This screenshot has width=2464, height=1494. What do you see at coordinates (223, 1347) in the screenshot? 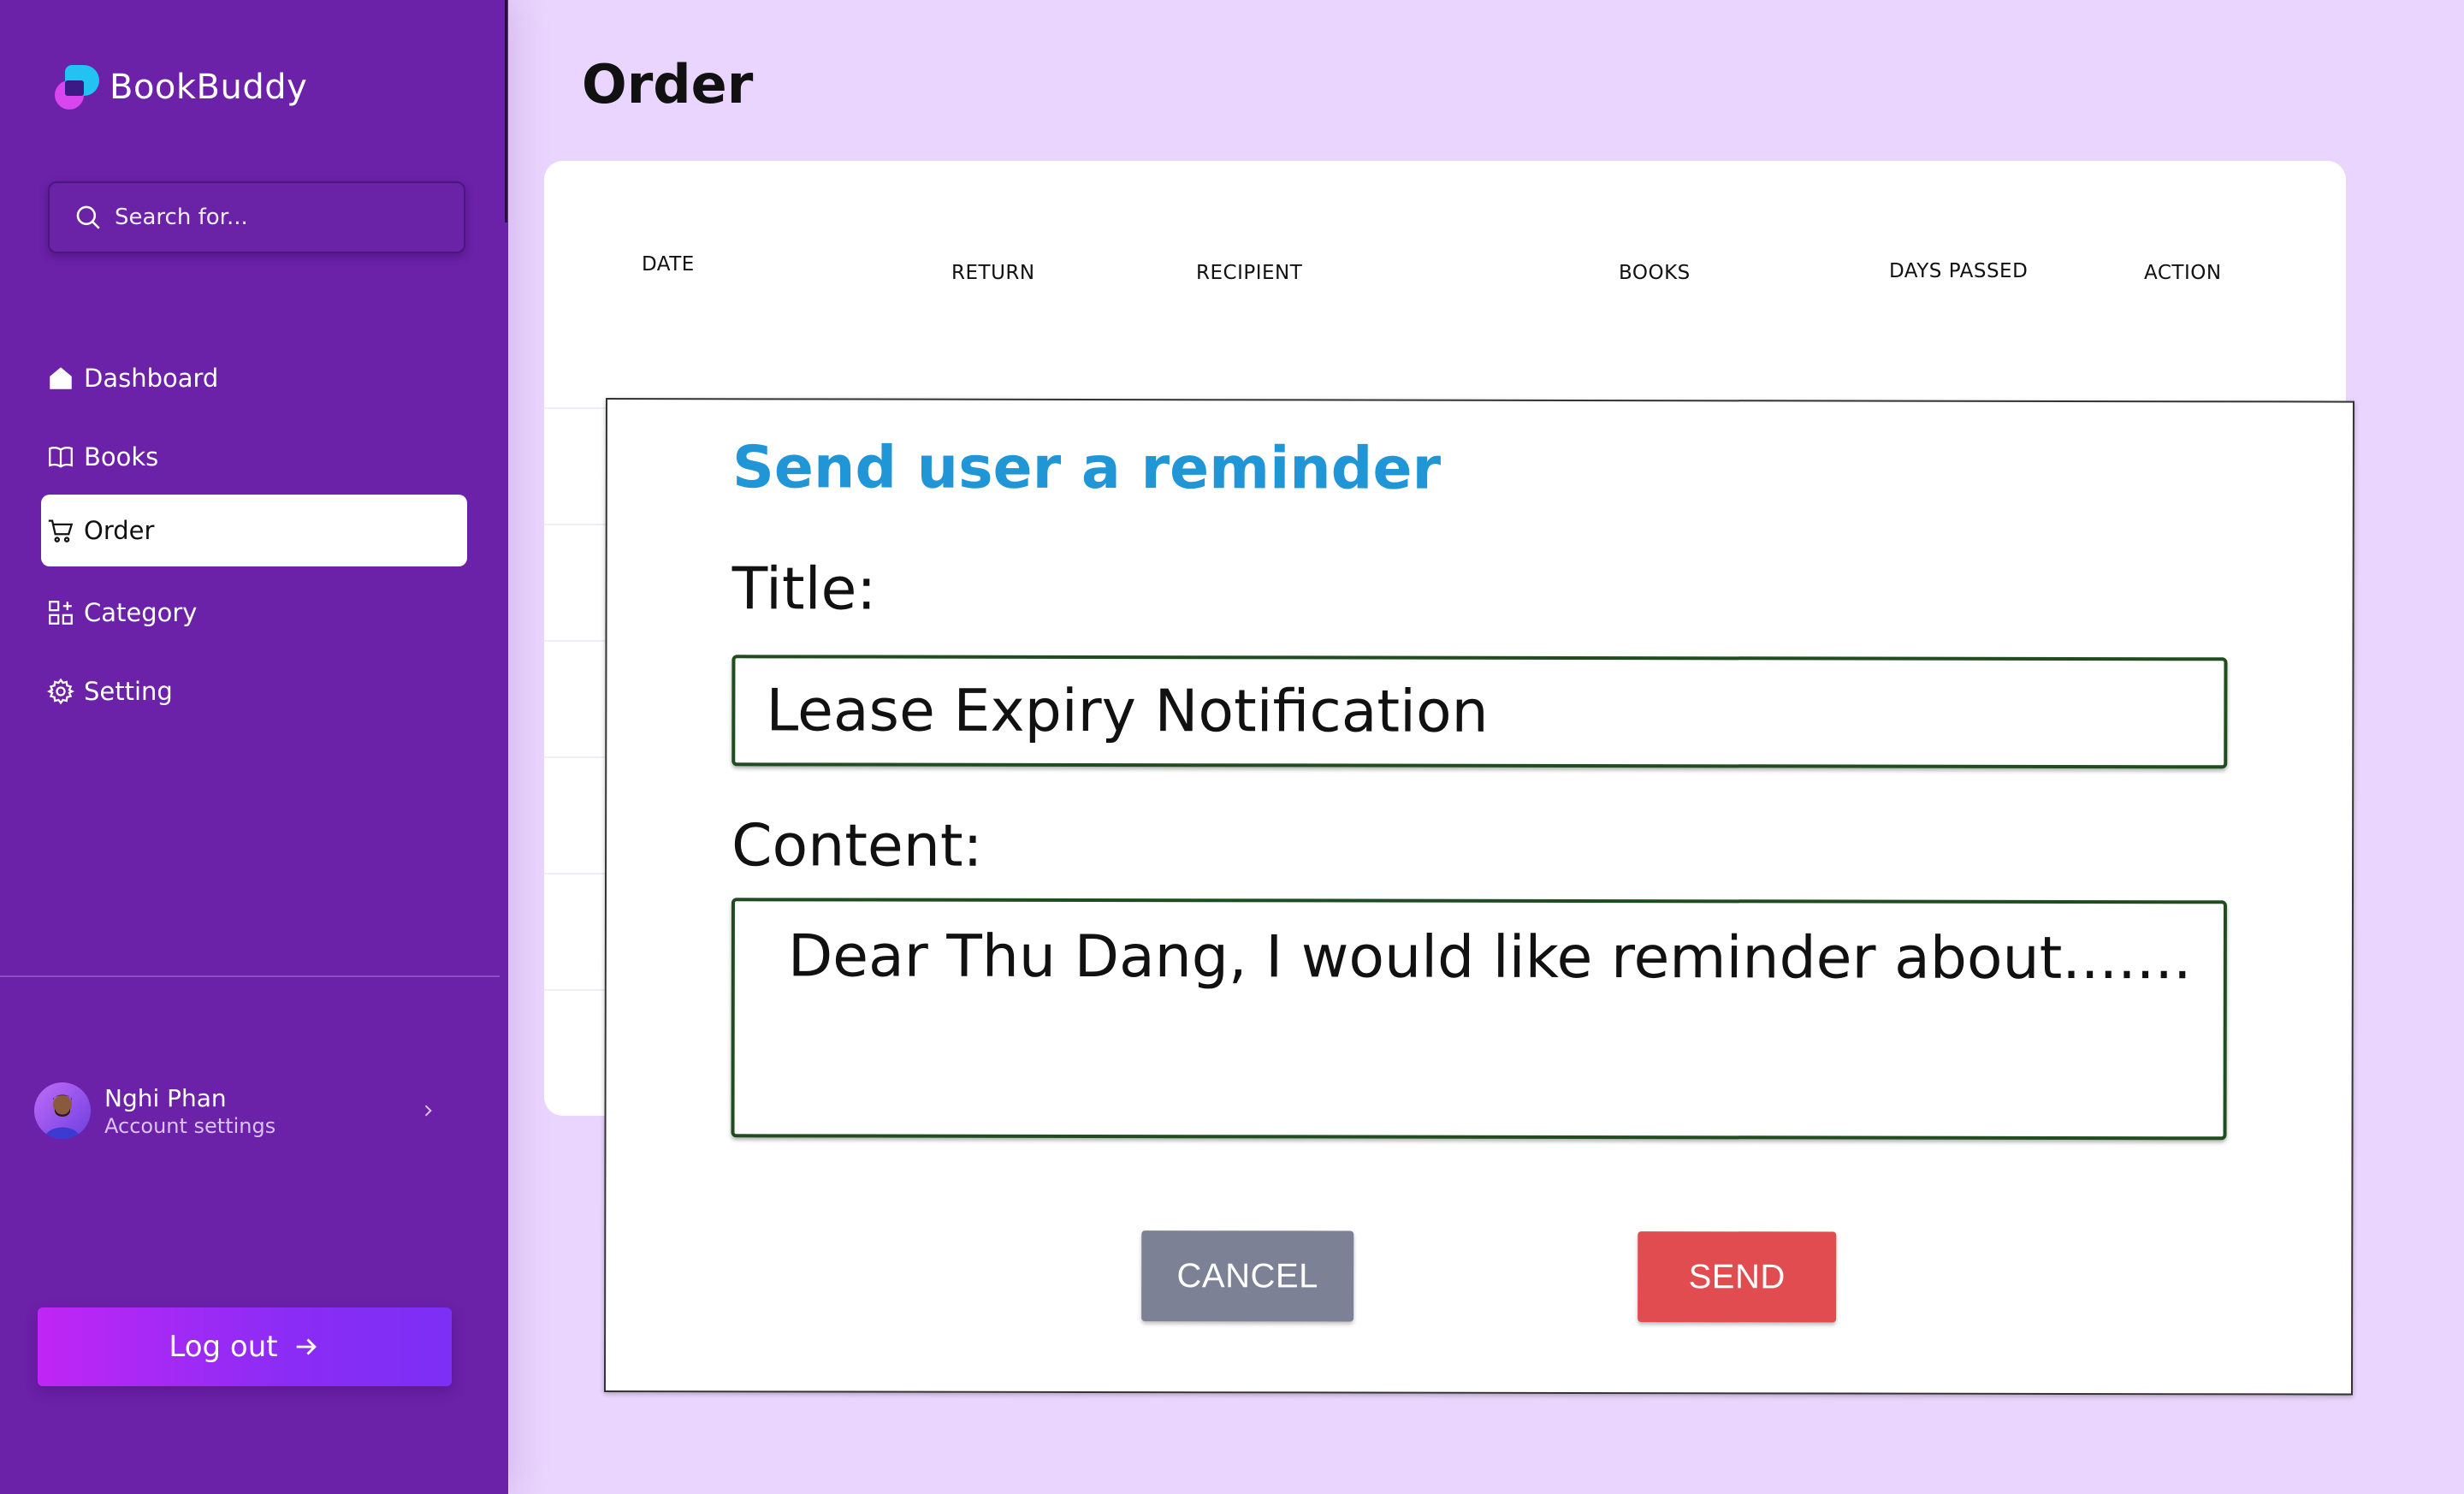
I see `logout-label: Log out` at bounding box center [223, 1347].